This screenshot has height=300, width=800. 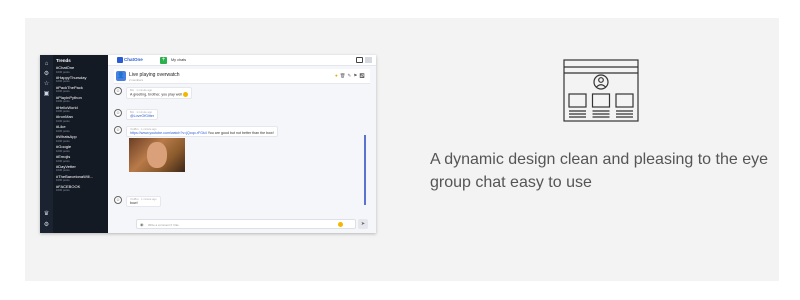 What do you see at coordinates (80, 169) in the screenshot?
I see `trend-item: #DayVetter 1000 posts` at bounding box center [80, 169].